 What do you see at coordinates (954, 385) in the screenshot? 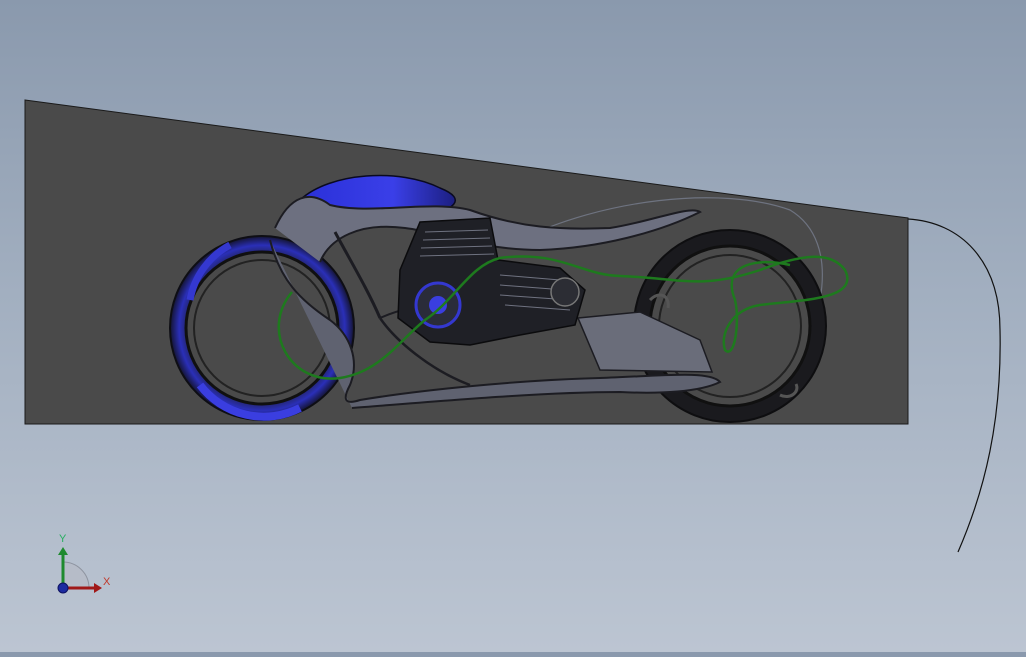
I see `sketch-curve` at bounding box center [954, 385].